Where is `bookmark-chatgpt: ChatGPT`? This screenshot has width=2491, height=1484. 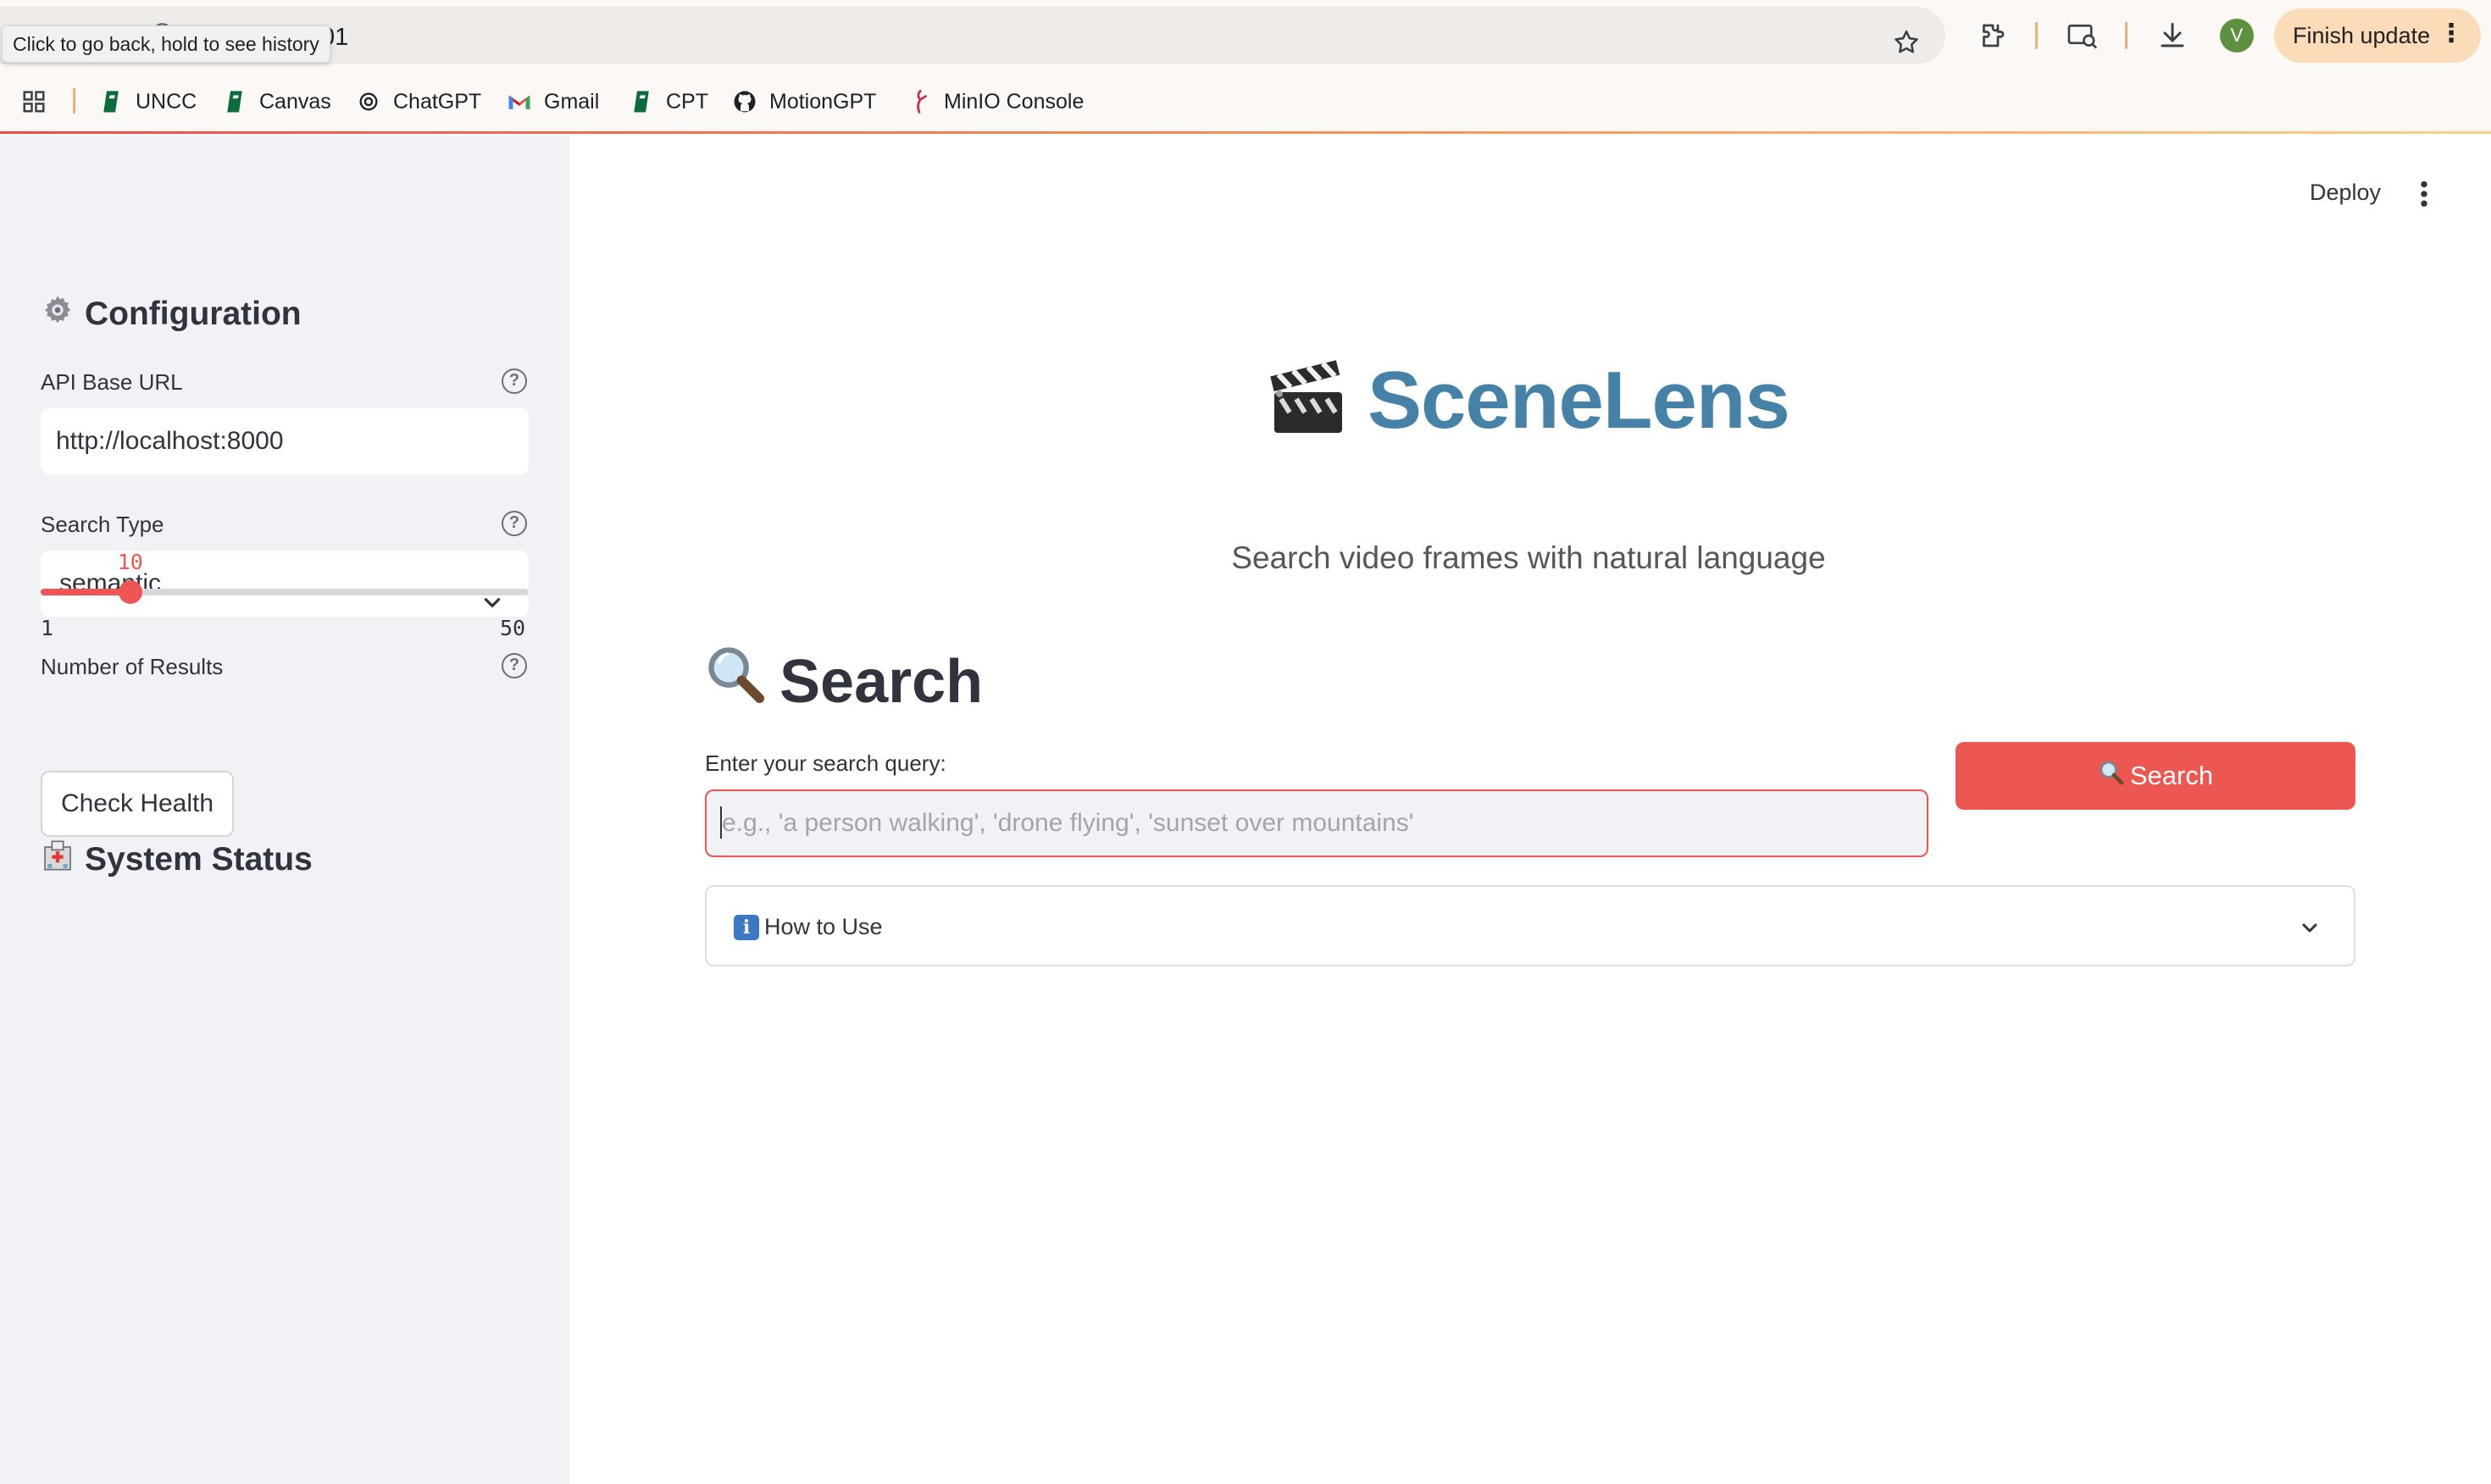
bookmark-chatgpt: ChatGPT is located at coordinates (418, 101).